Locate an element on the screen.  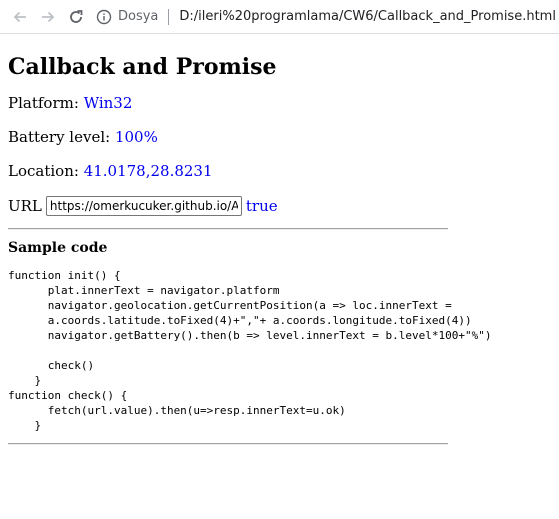
page-title: Callback and Promise is located at coordinates (142, 67).